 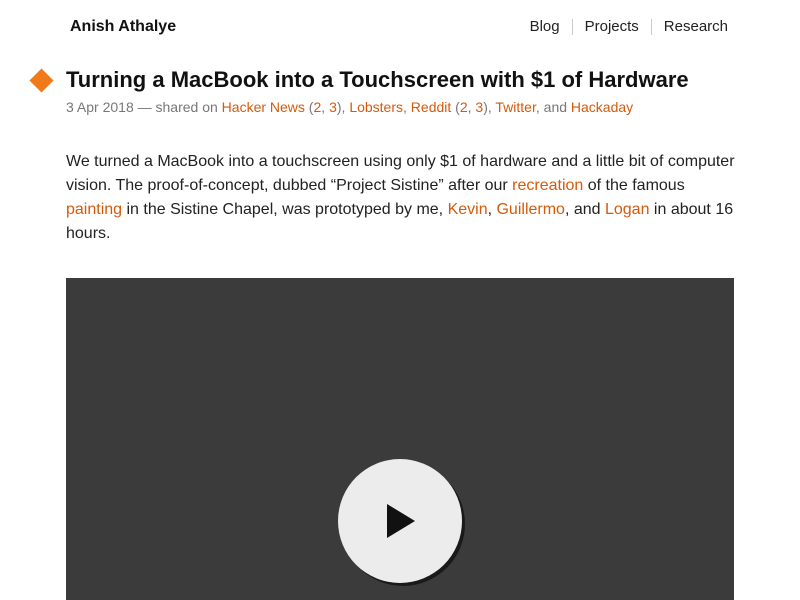 What do you see at coordinates (611, 27) in the screenshot?
I see `nav-projects: Projects` at bounding box center [611, 27].